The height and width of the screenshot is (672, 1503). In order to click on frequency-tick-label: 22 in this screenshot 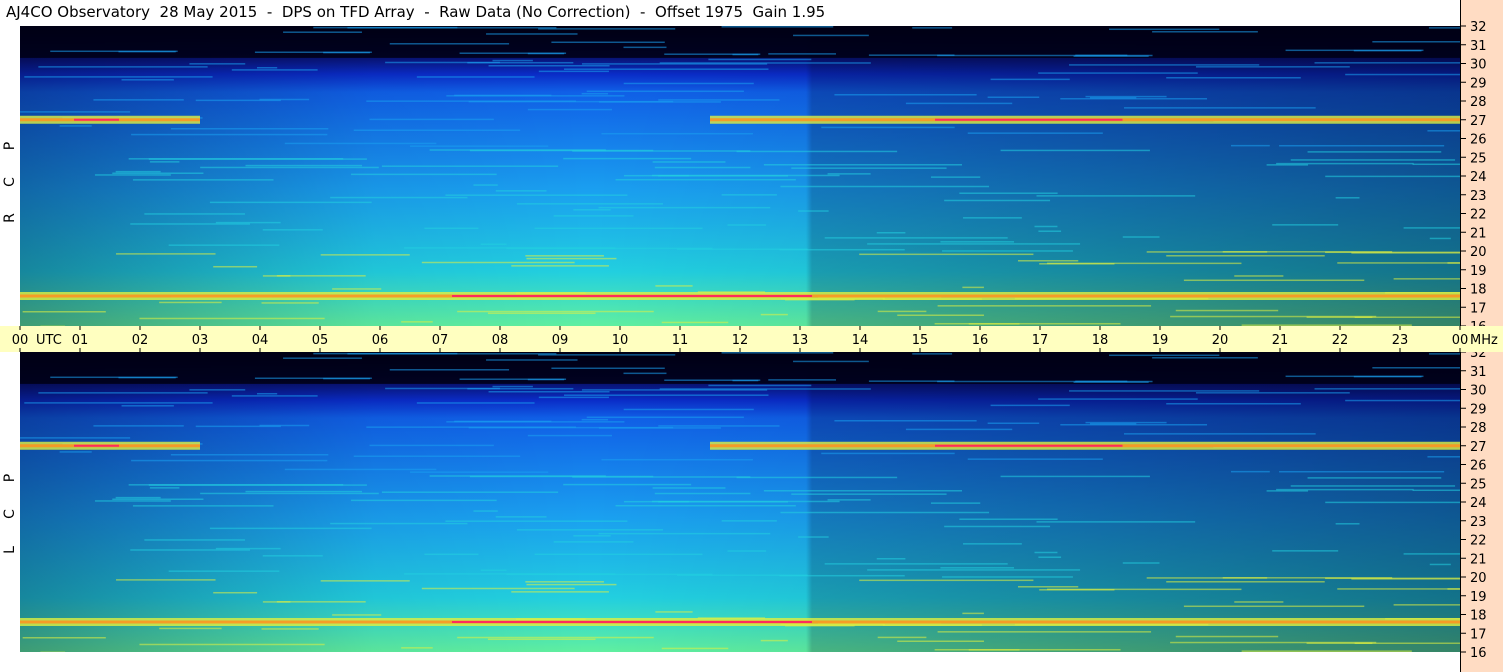, I will do `click(1478, 215)`.